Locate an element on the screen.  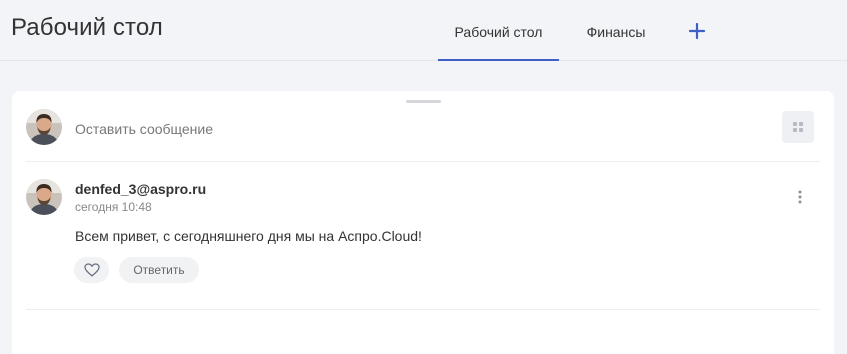
widgets-button is located at coordinates (798, 127).